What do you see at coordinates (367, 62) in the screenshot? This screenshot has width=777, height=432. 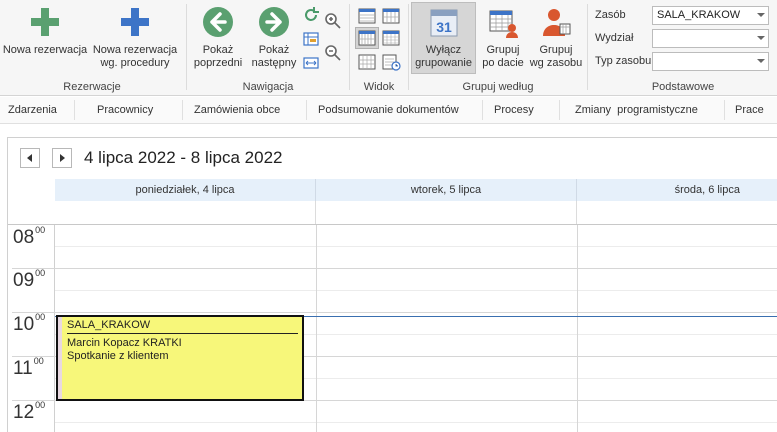 I see `timeline-view-icon` at bounding box center [367, 62].